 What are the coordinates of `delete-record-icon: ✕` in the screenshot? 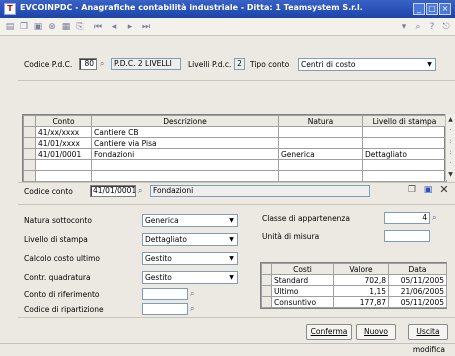 It's located at (444, 190).